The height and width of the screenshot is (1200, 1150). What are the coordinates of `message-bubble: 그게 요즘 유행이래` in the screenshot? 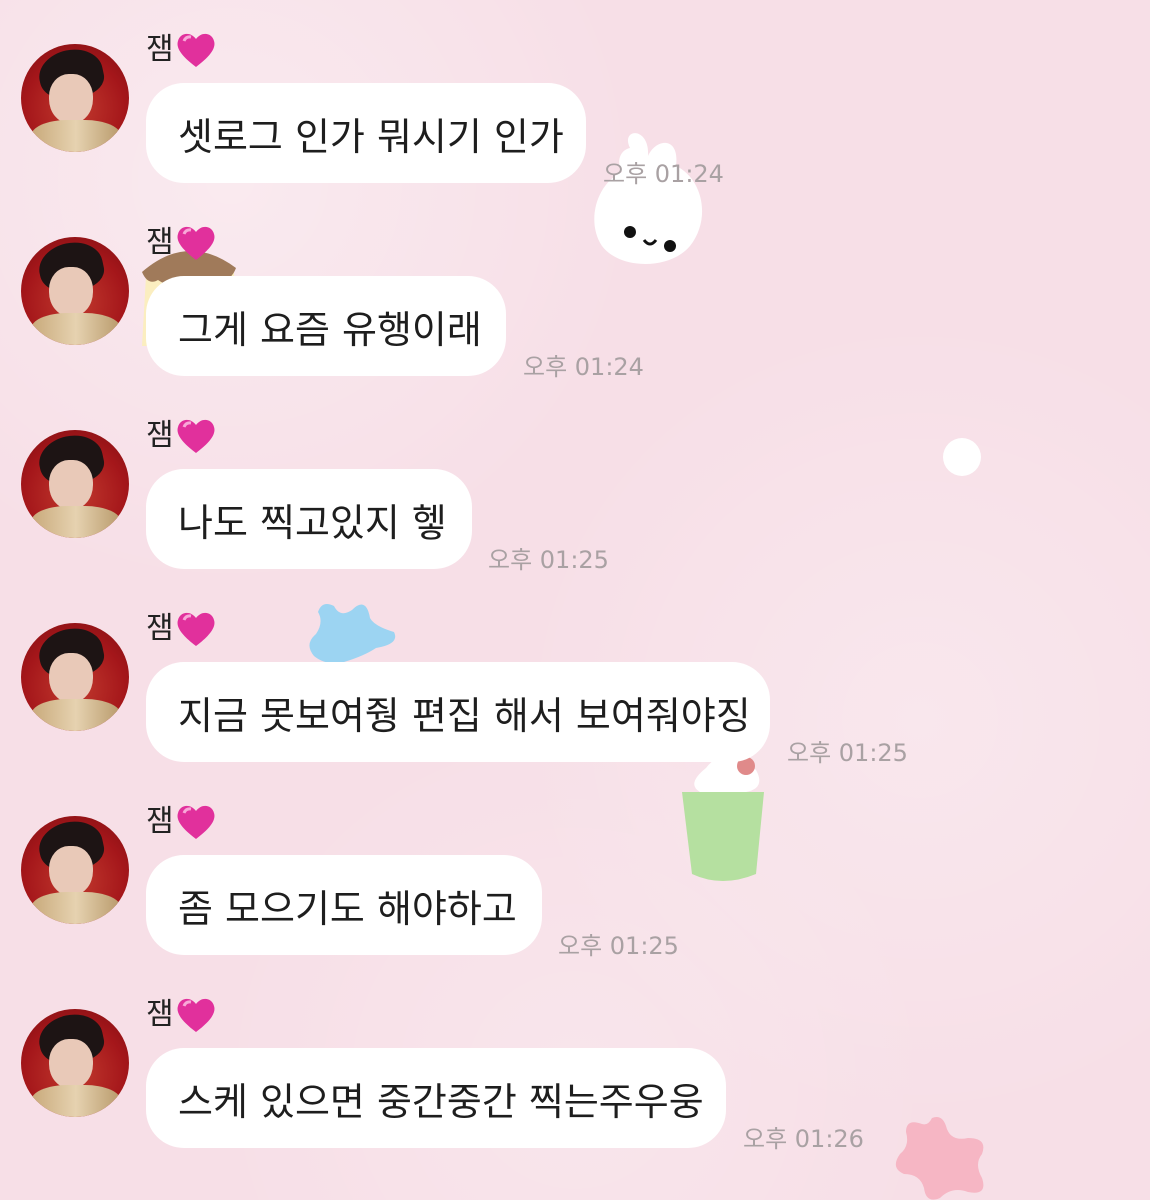 It's located at (326, 326).